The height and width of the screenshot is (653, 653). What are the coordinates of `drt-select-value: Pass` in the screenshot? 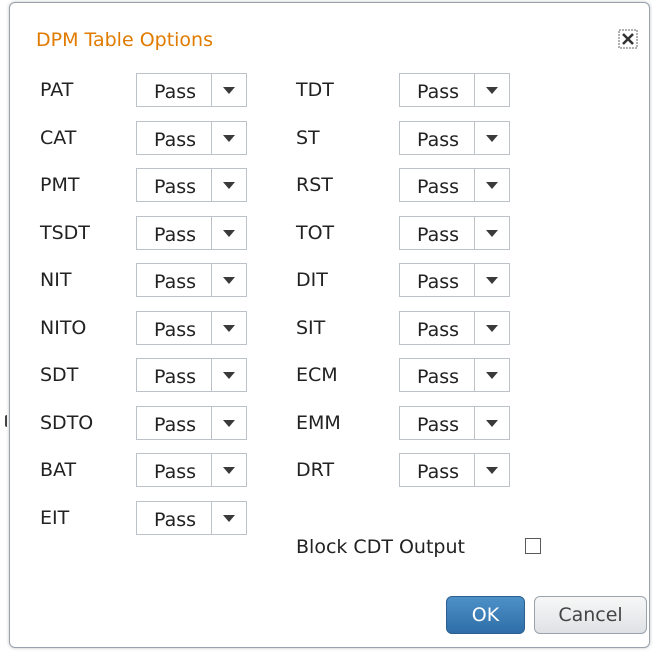 It's located at (438, 472).